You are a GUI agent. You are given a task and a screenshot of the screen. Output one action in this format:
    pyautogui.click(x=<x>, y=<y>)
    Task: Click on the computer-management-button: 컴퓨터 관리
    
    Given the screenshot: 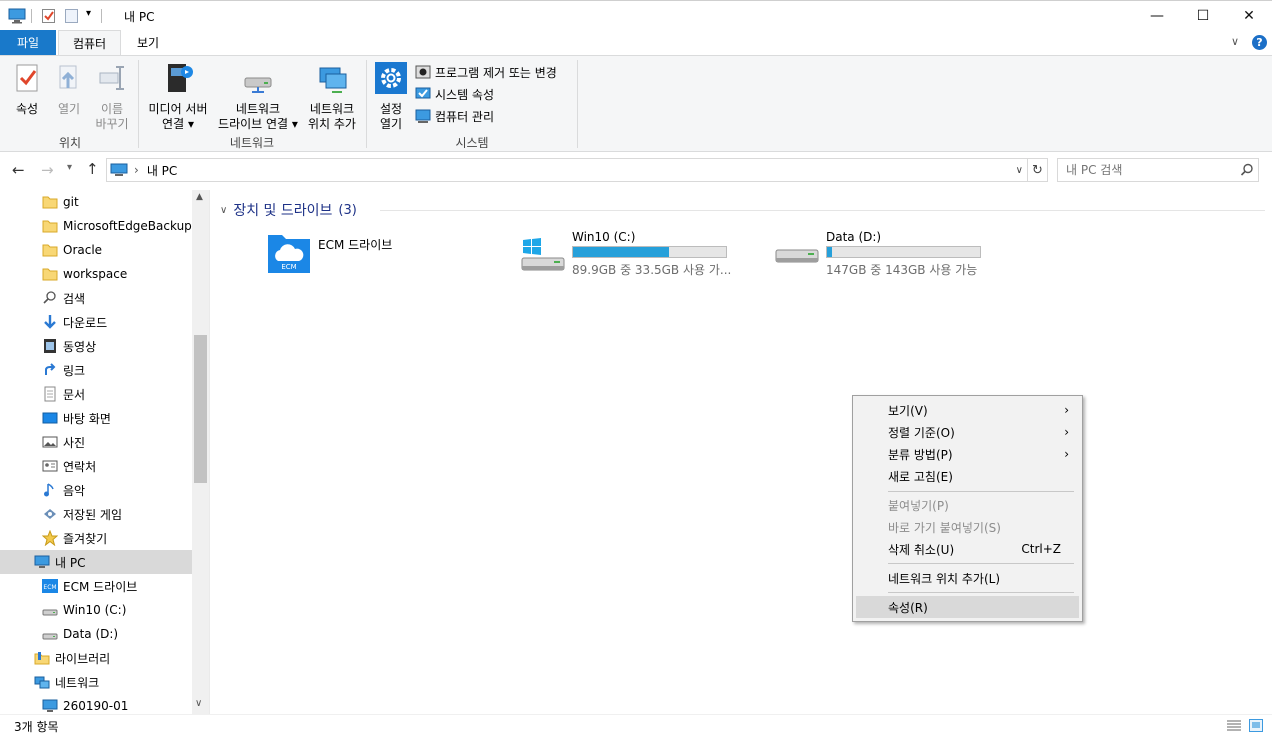 What is the action you would take?
    pyautogui.click(x=486, y=116)
    